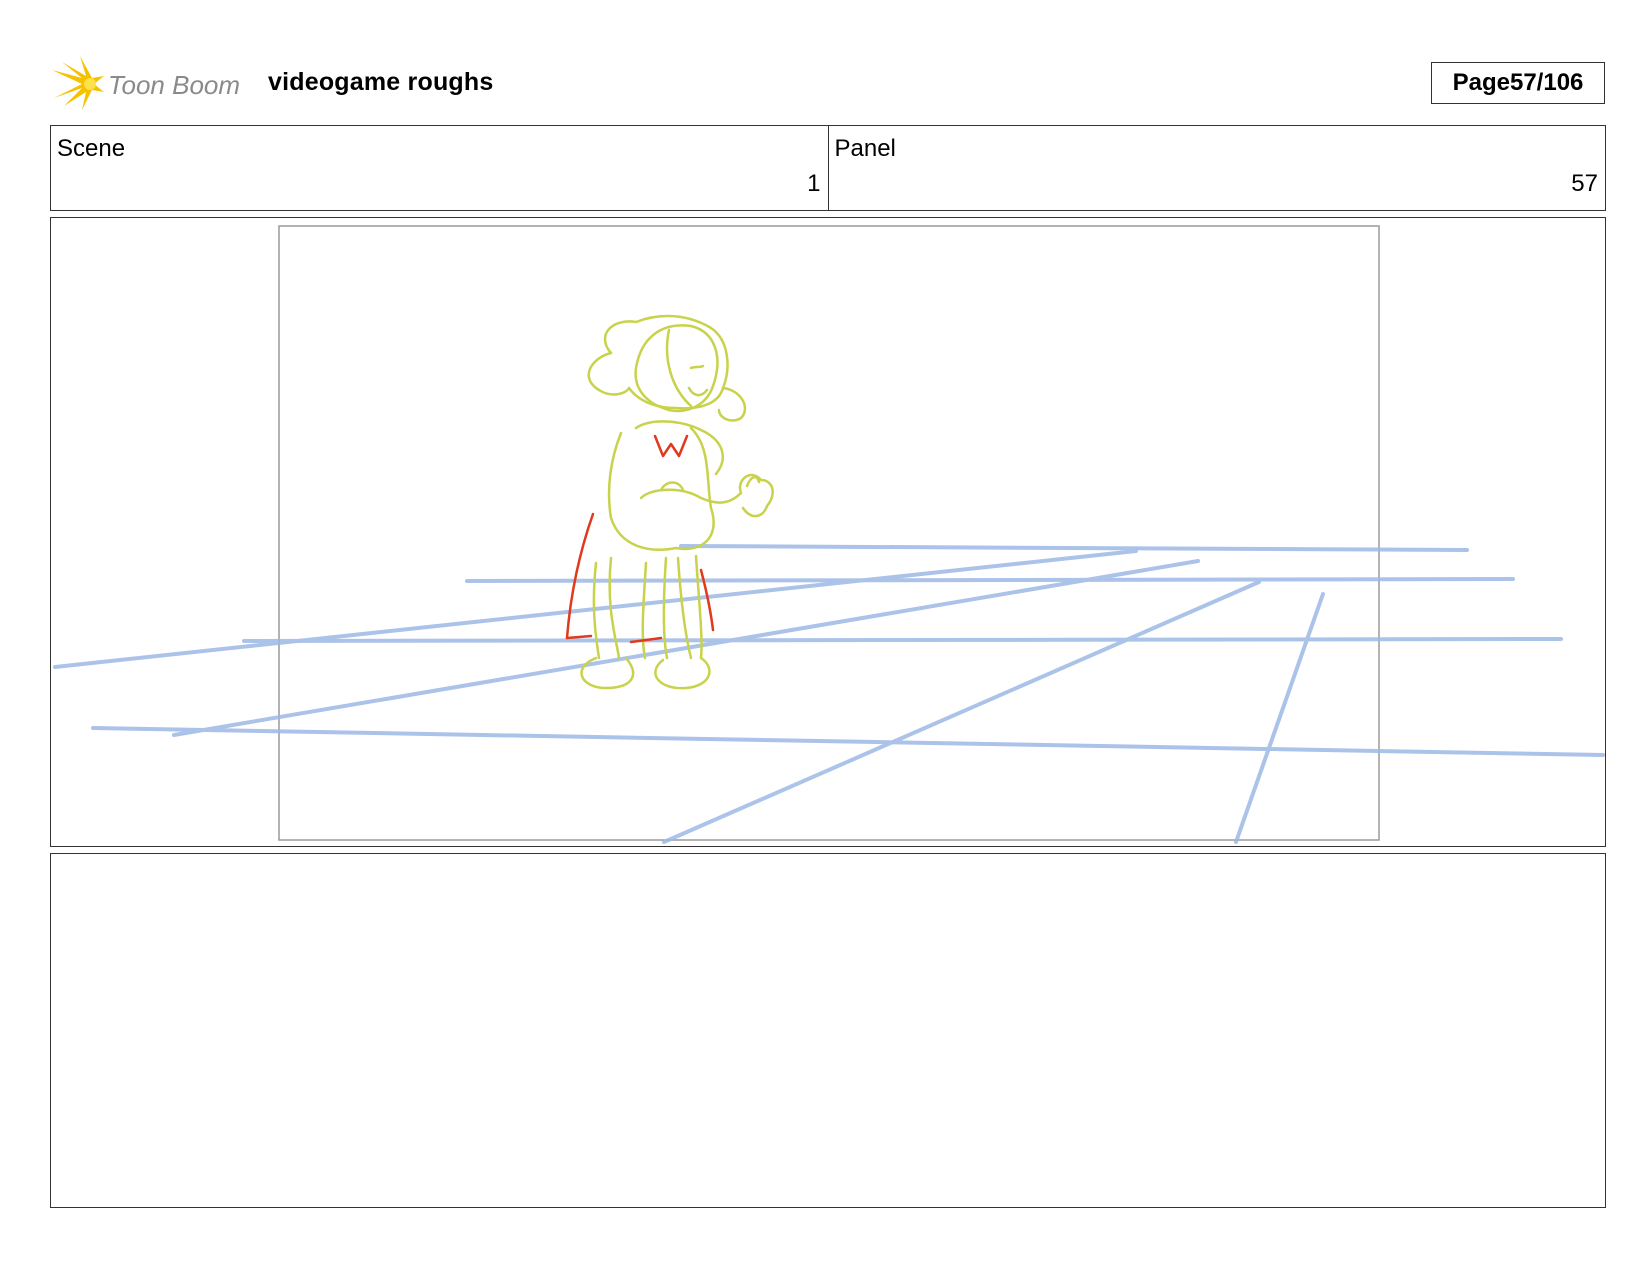  I want to click on panel-label: Panel, so click(865, 148).